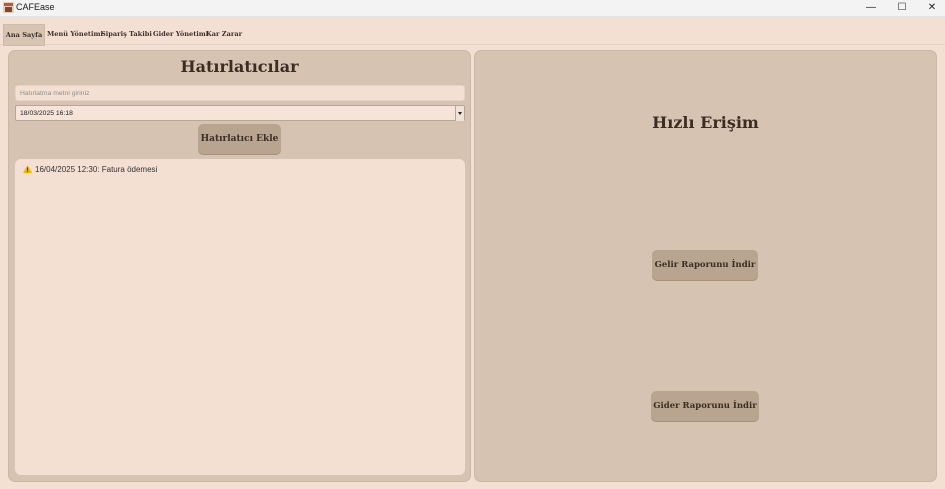 The width and height of the screenshot is (945, 489). Describe the element at coordinates (705, 406) in the screenshot. I see `expense-report-button: Gider Raporunu İndir` at that location.